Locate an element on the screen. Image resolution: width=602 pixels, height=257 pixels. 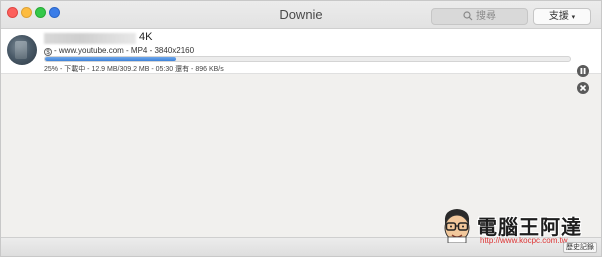
pause-icon is located at coordinates (583, 71).